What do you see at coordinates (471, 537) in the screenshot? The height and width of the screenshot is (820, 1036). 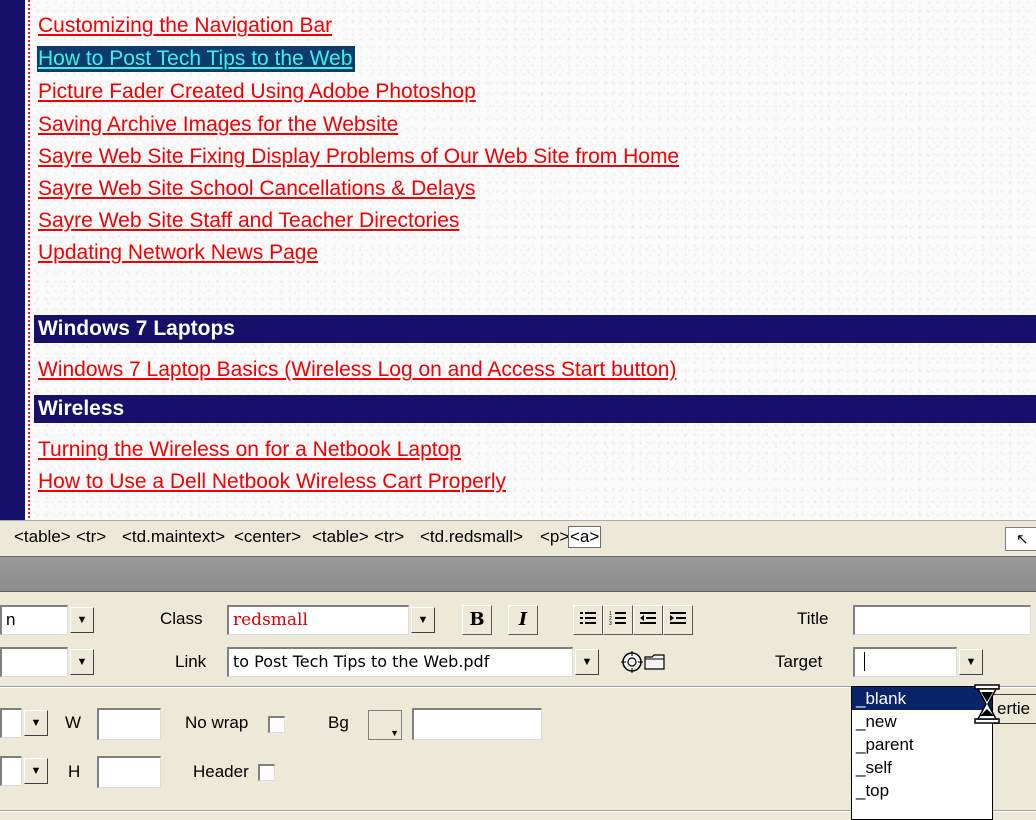 I see `tag-td-redsmall: <td.redsmall>` at bounding box center [471, 537].